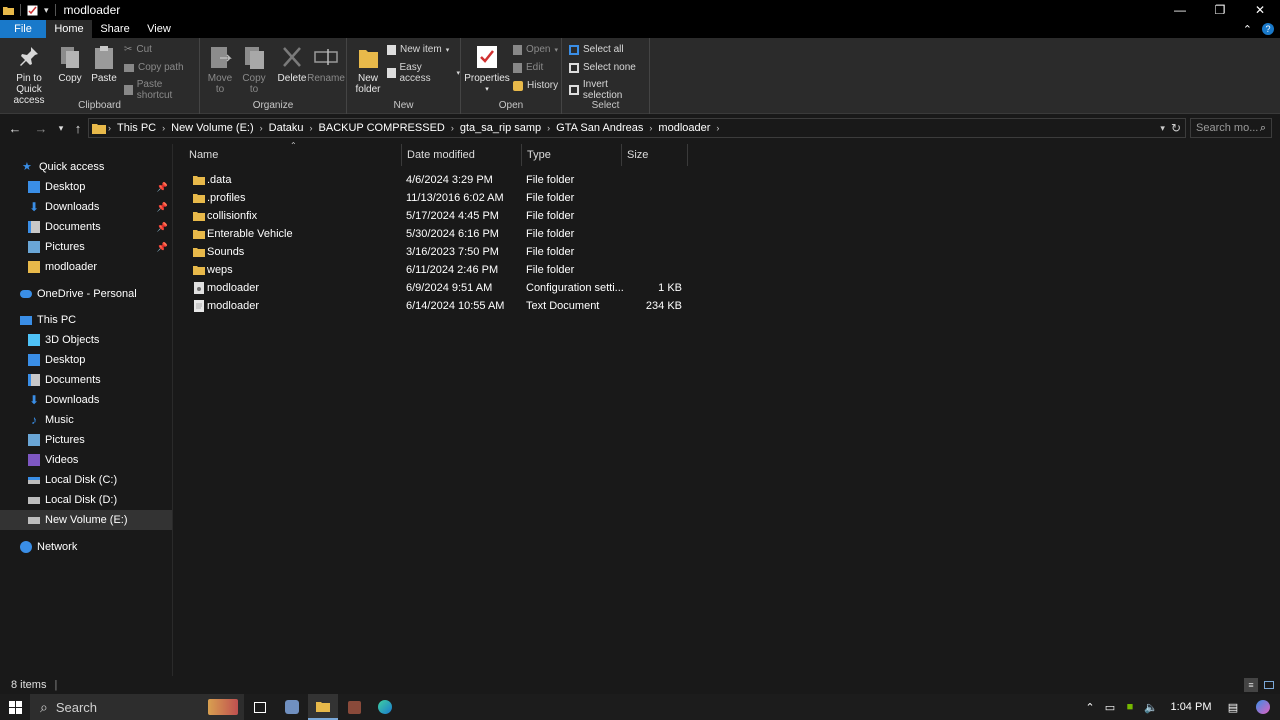 The image size is (1280, 720). I want to click on column-header-name: Name, so click(289, 155).